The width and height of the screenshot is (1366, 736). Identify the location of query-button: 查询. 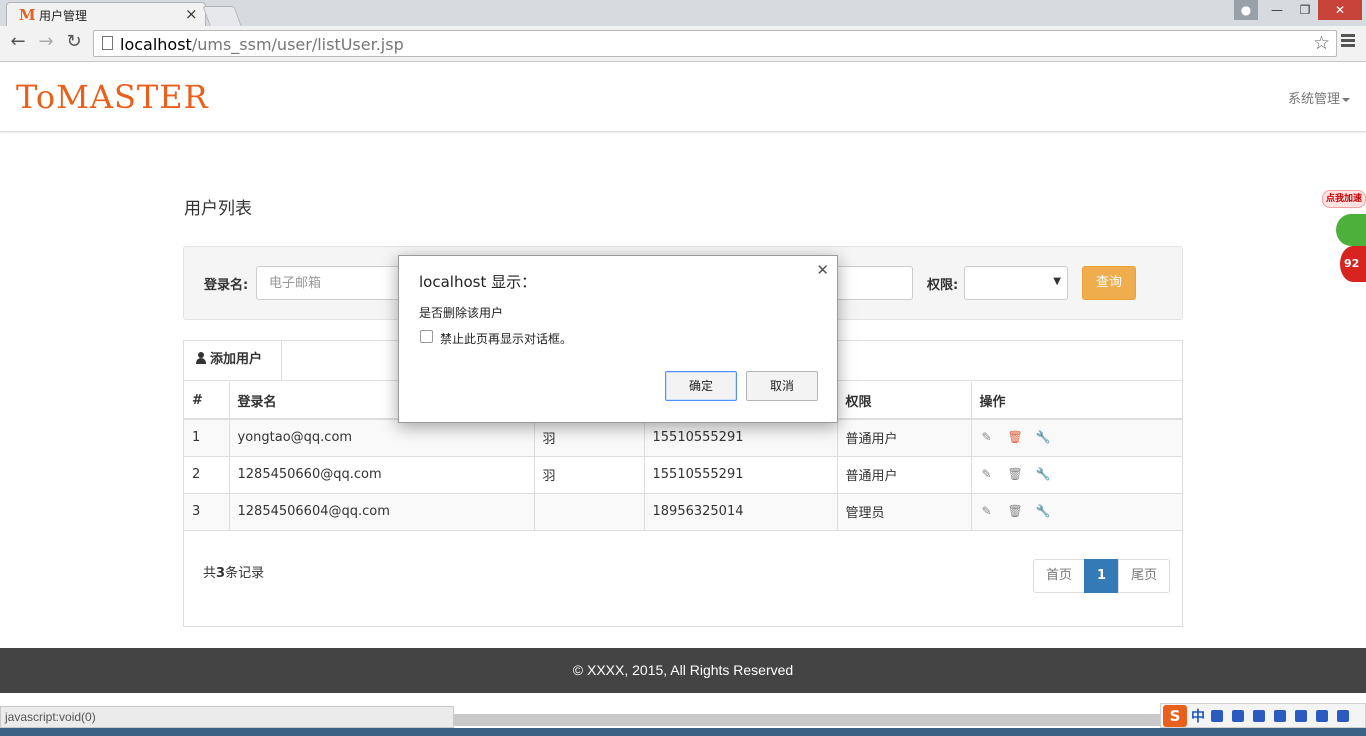
(1109, 283).